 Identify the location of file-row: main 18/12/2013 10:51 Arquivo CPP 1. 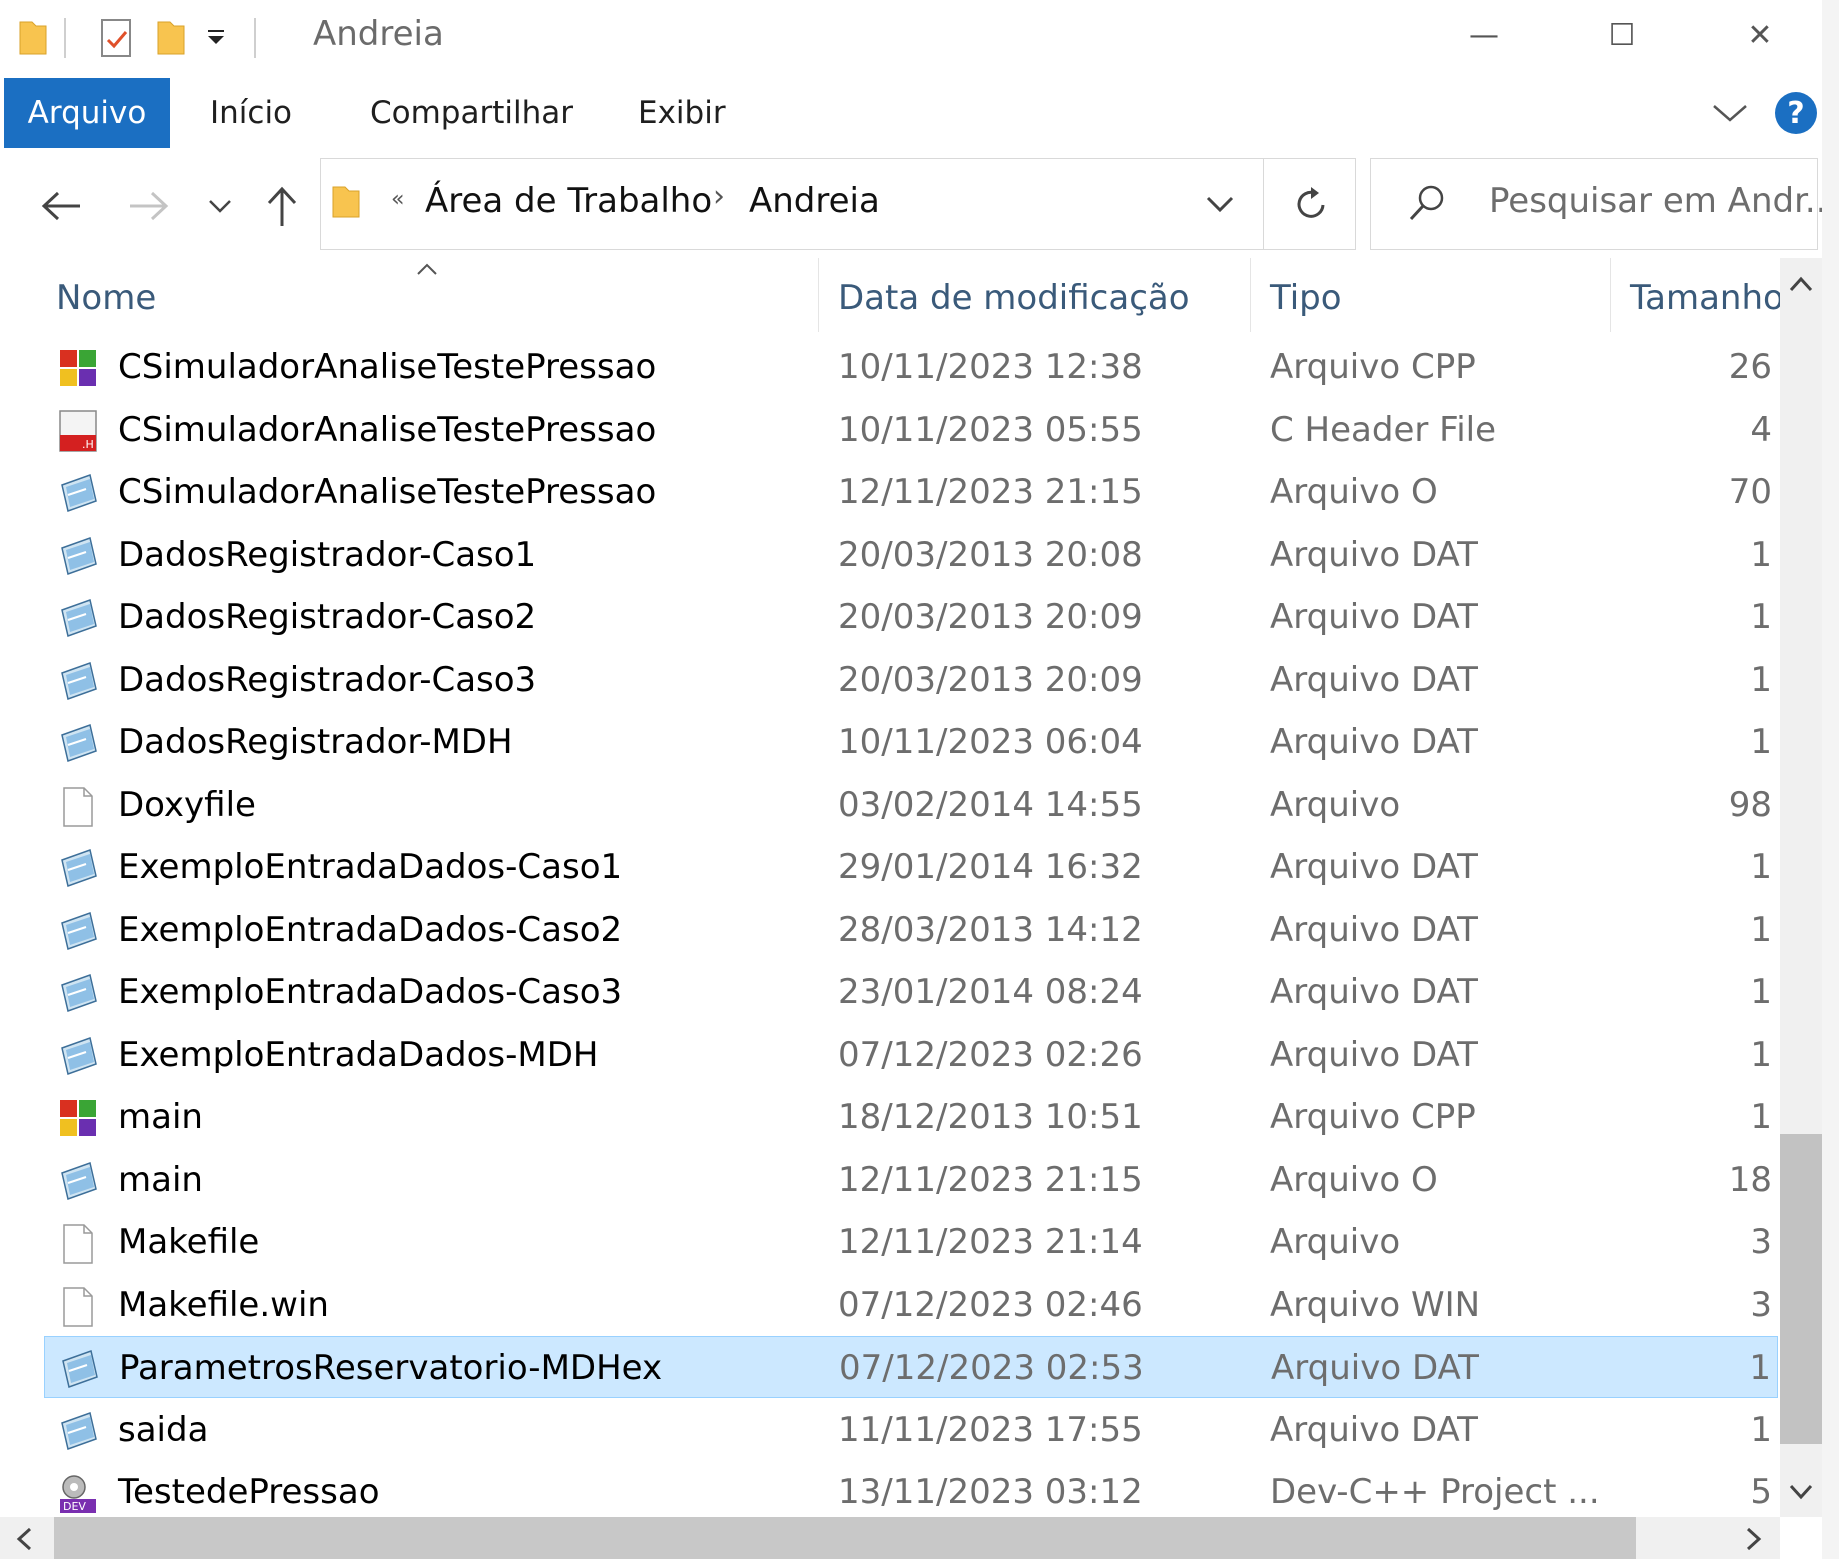
(911, 1117).